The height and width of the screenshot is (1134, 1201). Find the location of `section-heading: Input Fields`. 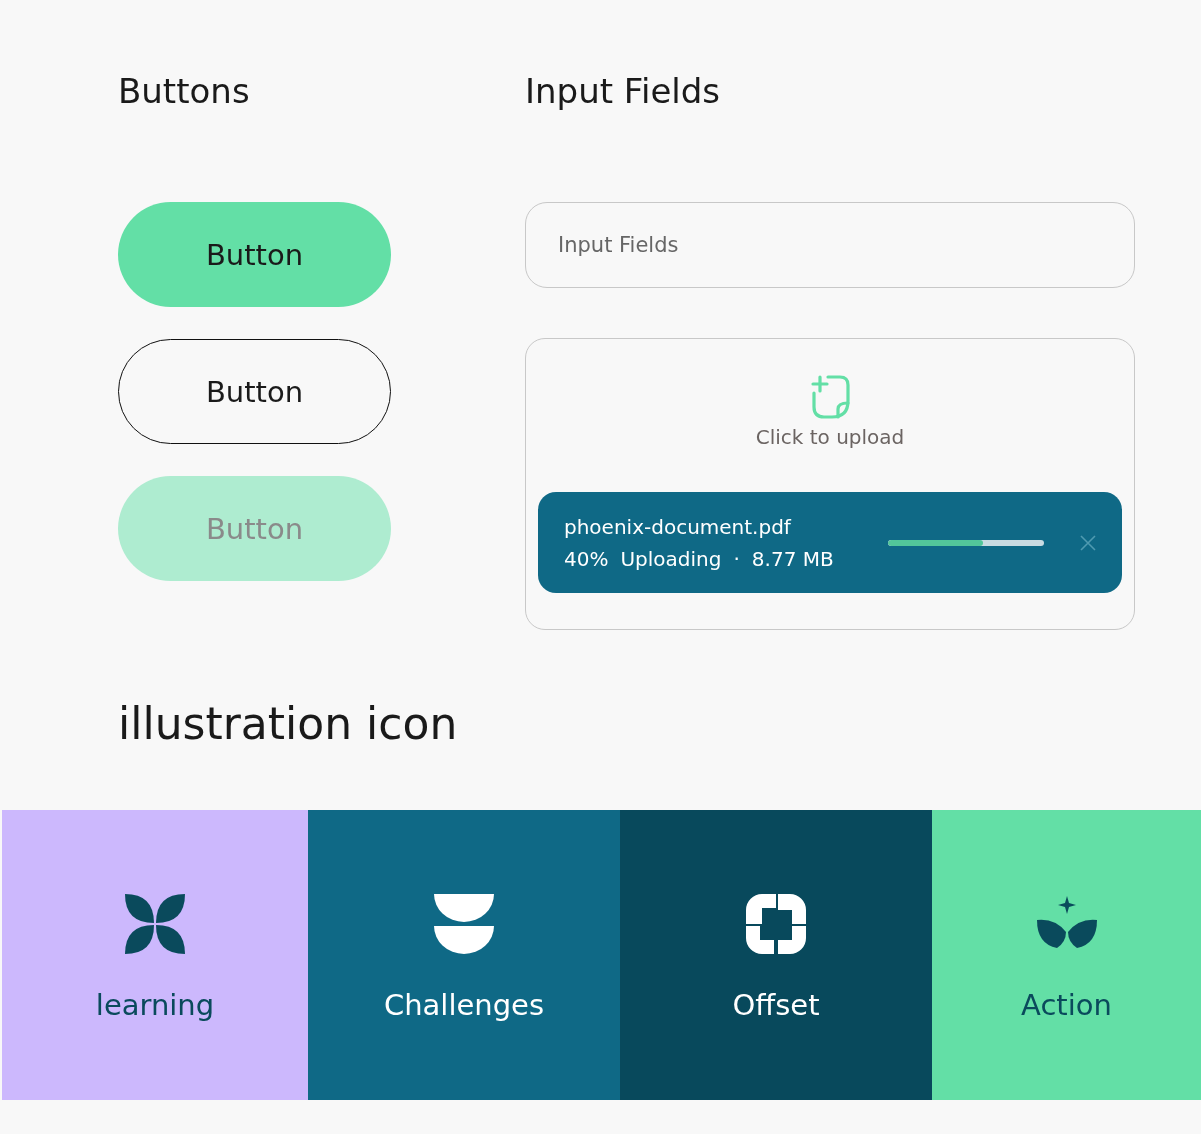

section-heading: Input Fields is located at coordinates (623, 91).